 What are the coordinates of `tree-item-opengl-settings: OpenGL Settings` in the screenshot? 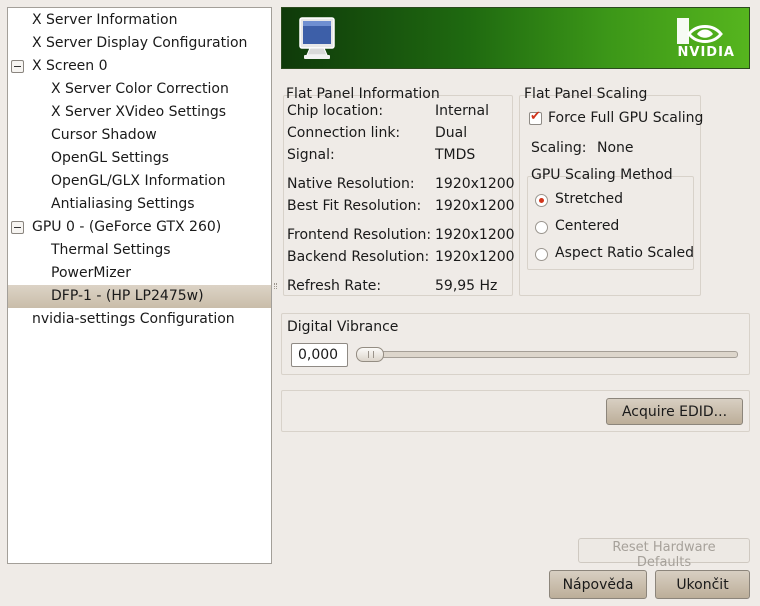 It's located at (139, 158).